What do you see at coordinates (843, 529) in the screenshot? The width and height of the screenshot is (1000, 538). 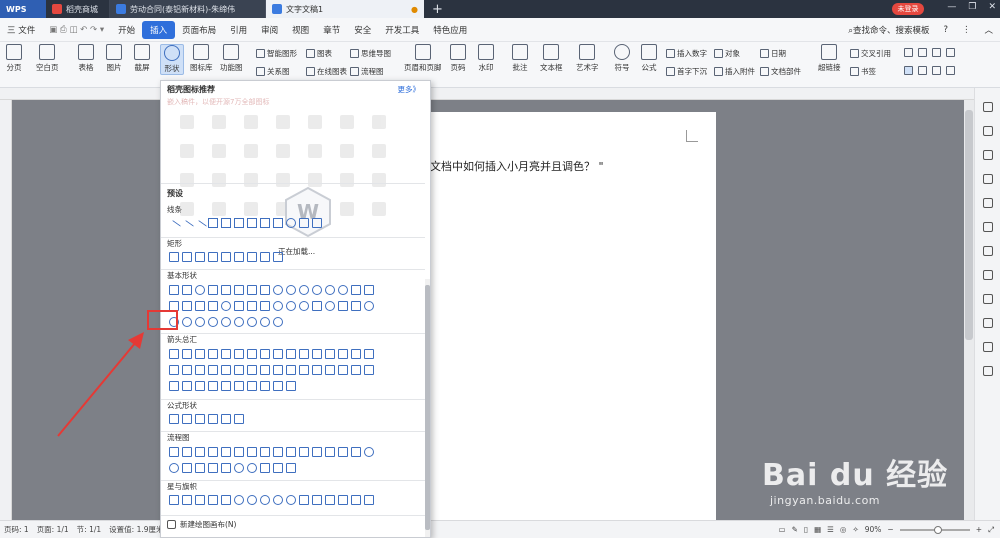 I see `web-view-icon: ◎` at bounding box center [843, 529].